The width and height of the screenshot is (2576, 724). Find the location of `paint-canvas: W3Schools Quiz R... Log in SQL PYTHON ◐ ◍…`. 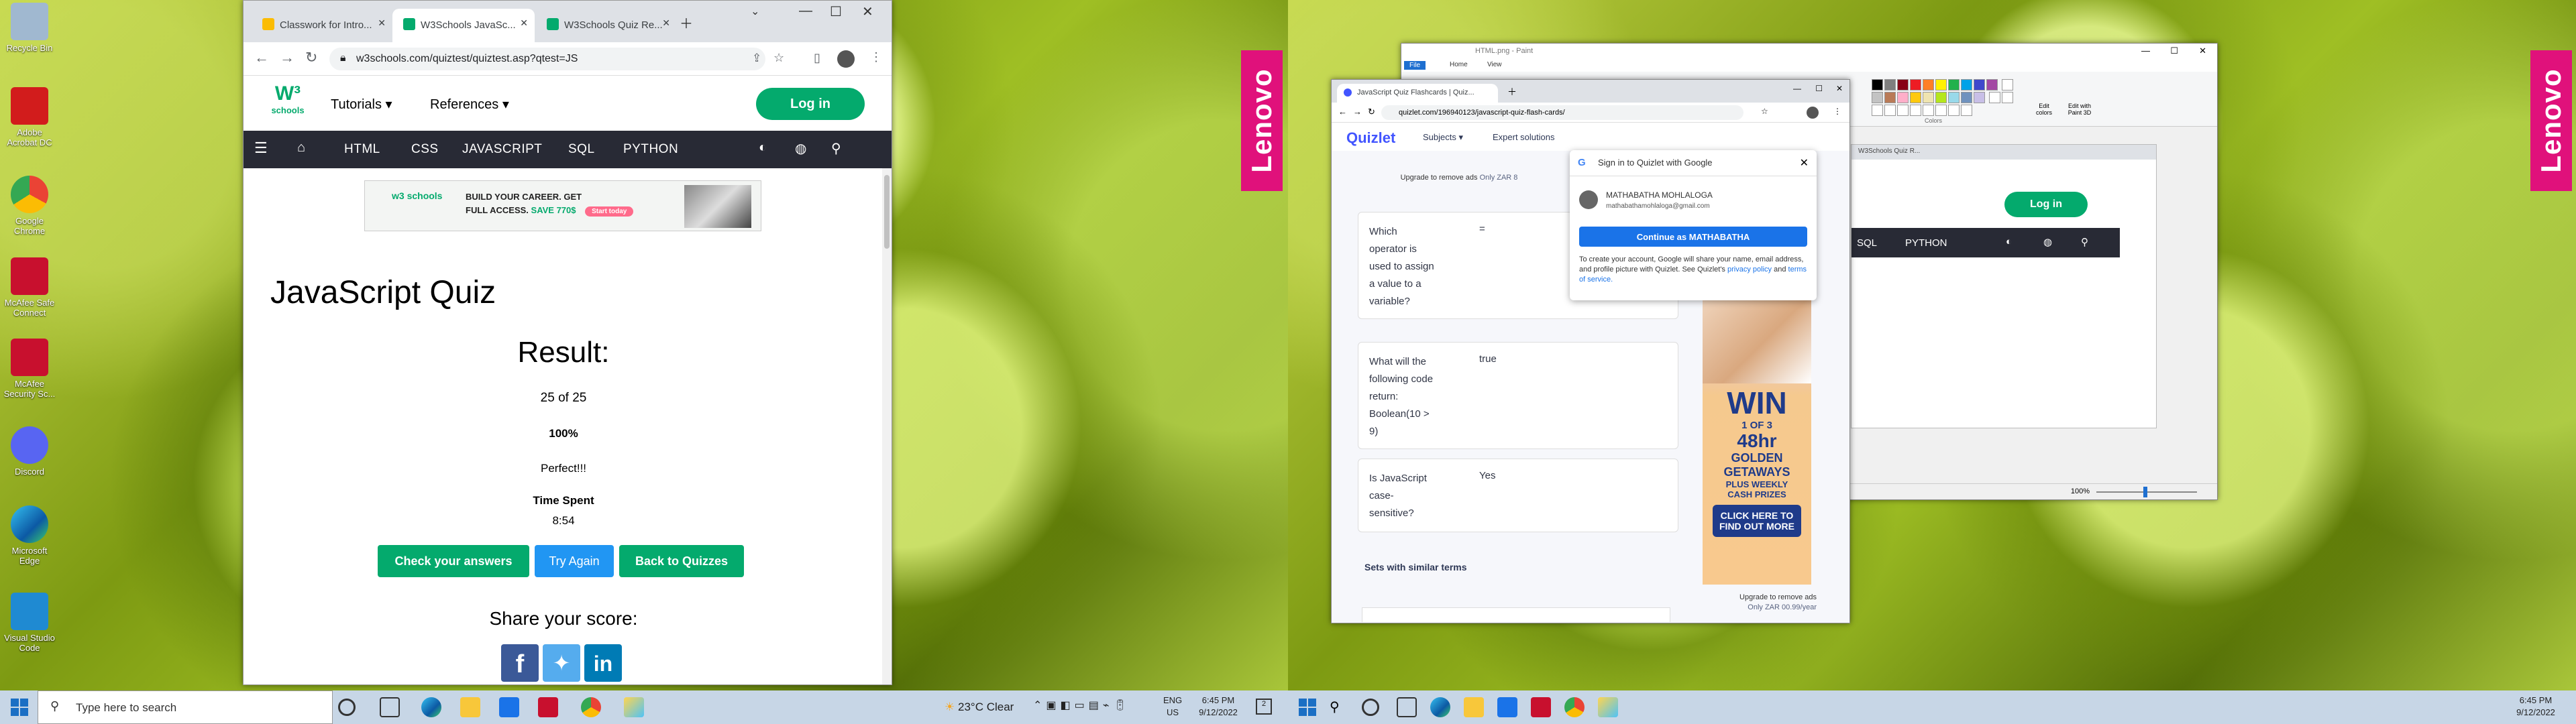

paint-canvas: W3Schools Quiz R... Log in SQL PYTHON ◐ ◍… is located at coordinates (2004, 286).